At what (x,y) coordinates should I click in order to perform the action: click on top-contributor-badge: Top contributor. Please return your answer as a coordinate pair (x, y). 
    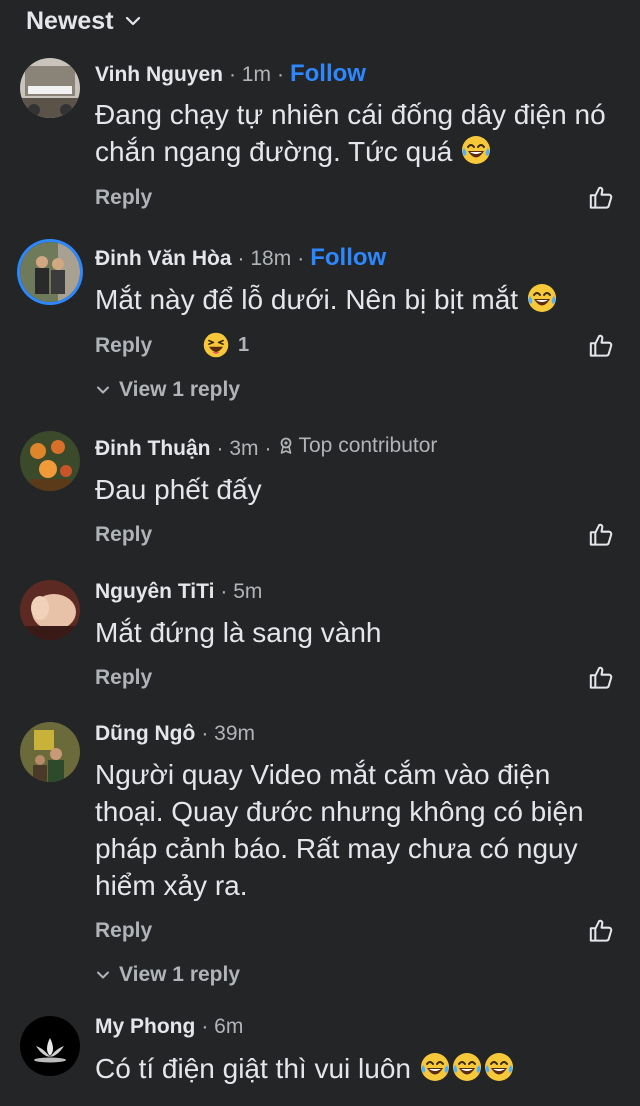
    Looking at the image, I should click on (357, 446).